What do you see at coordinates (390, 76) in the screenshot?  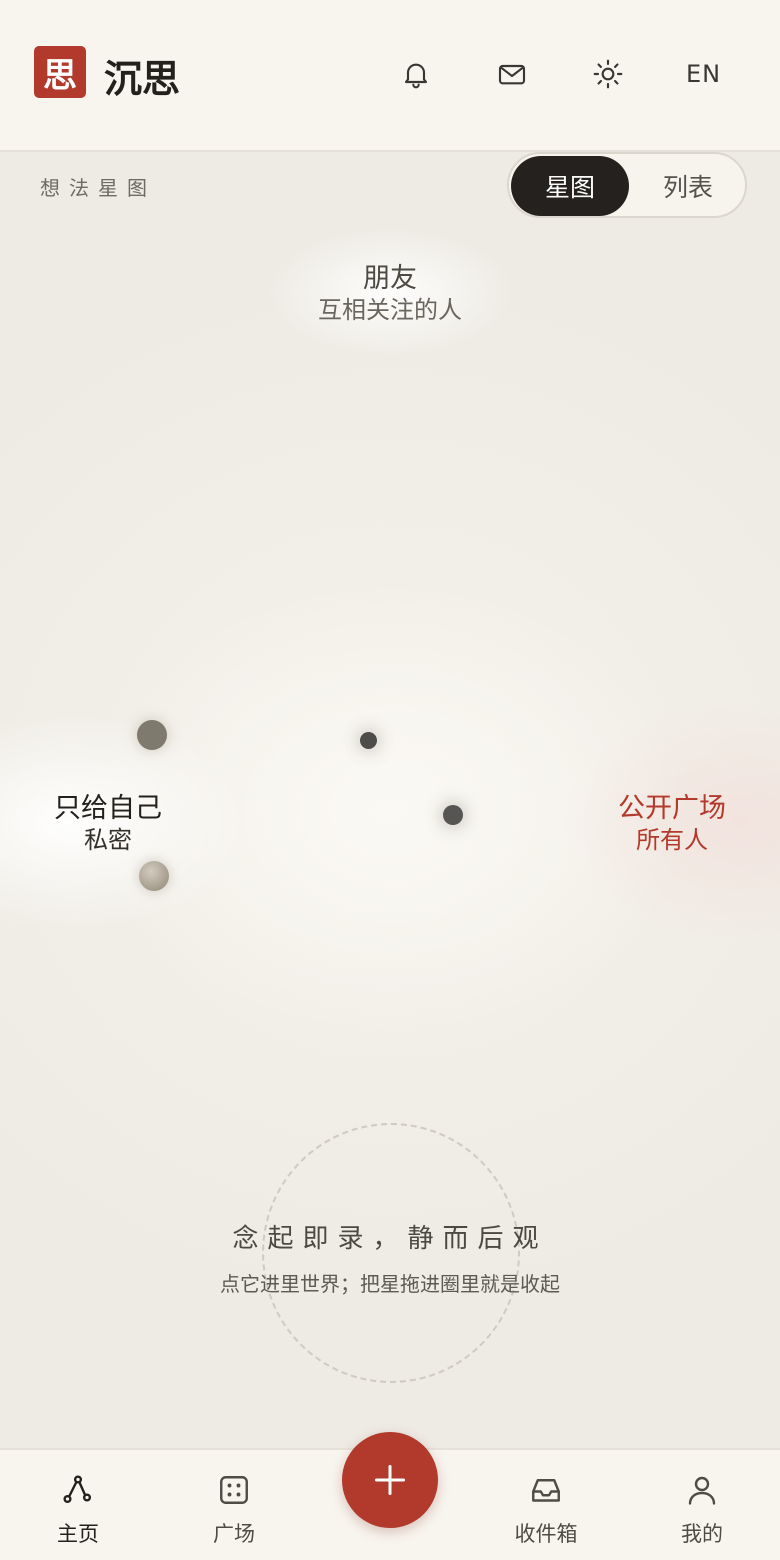 I see `app-header: 思 沉思 EN` at bounding box center [390, 76].